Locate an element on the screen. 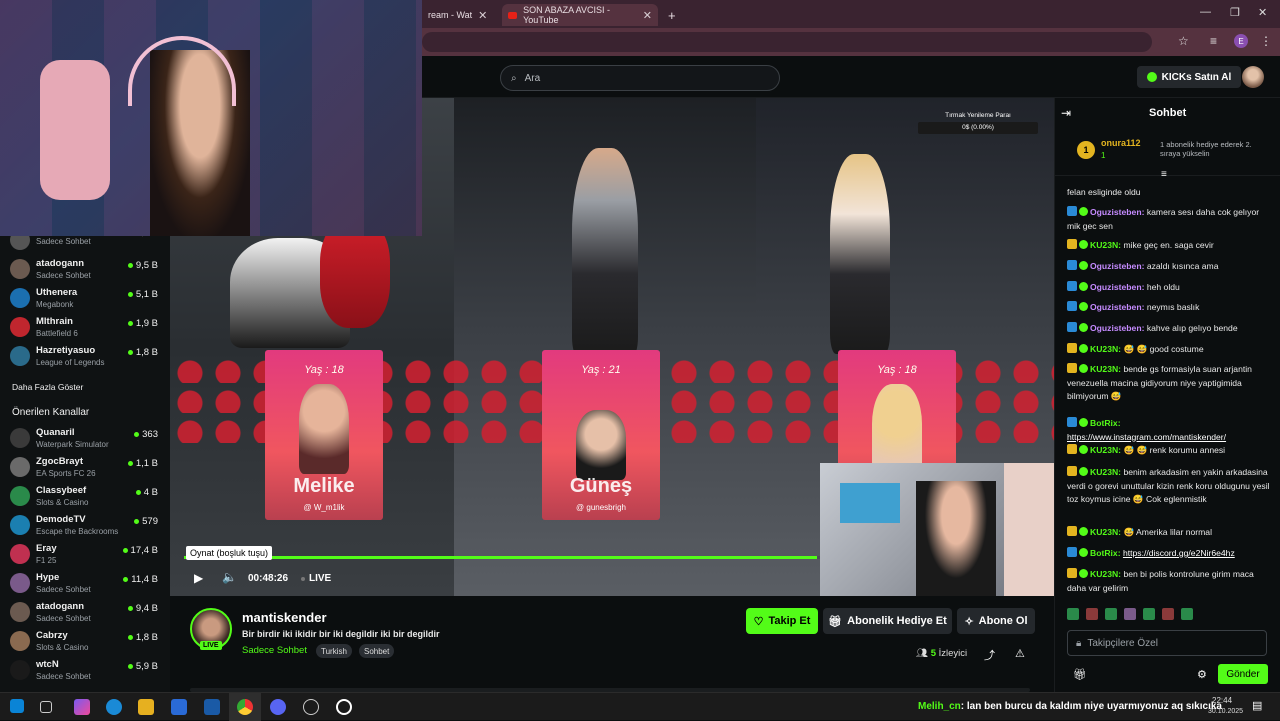 Image resolution: width=1280 pixels, height=721 pixels. sidebar-channel: Classybeef Slots & Casino 4 B is located at coordinates (86, 497).